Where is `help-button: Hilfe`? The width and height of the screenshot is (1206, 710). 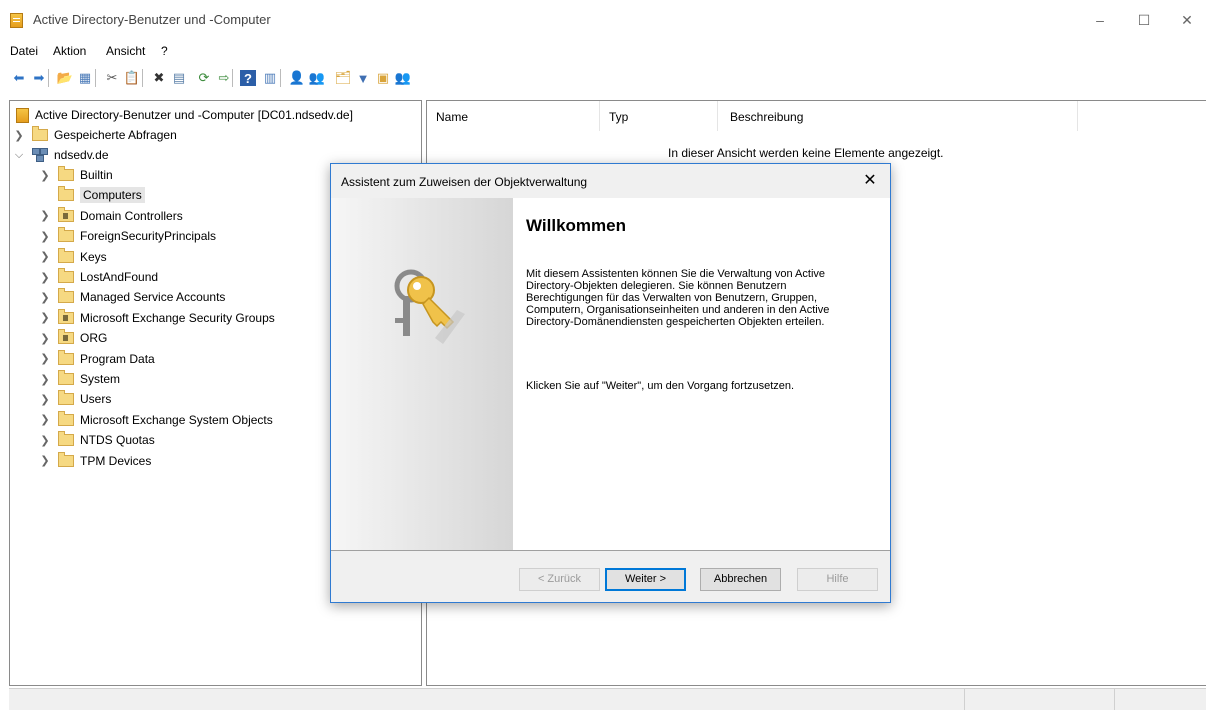 help-button: Hilfe is located at coordinates (837, 579).